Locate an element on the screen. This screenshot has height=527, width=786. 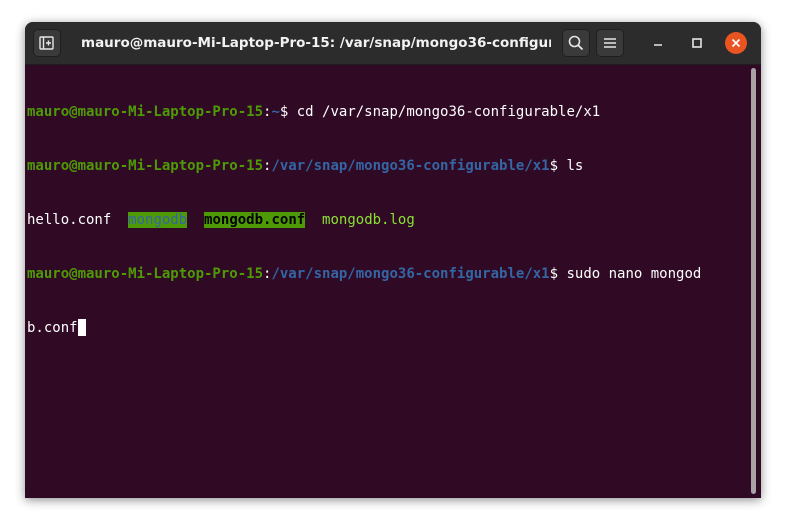
hamburger-menu-icon is located at coordinates (610, 43).